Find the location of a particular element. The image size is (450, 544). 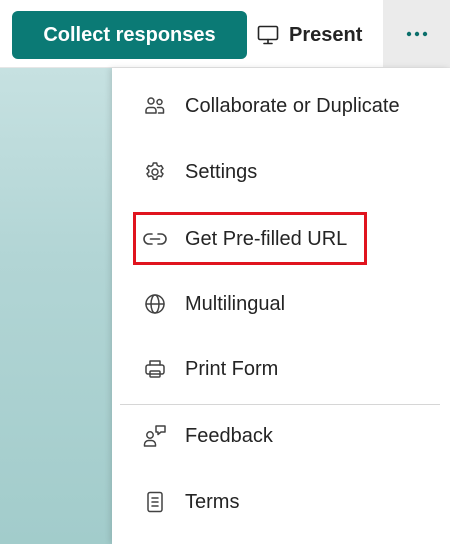

menu-item-get-prefilled-url: Get Pre-filled URL is located at coordinates (281, 239).